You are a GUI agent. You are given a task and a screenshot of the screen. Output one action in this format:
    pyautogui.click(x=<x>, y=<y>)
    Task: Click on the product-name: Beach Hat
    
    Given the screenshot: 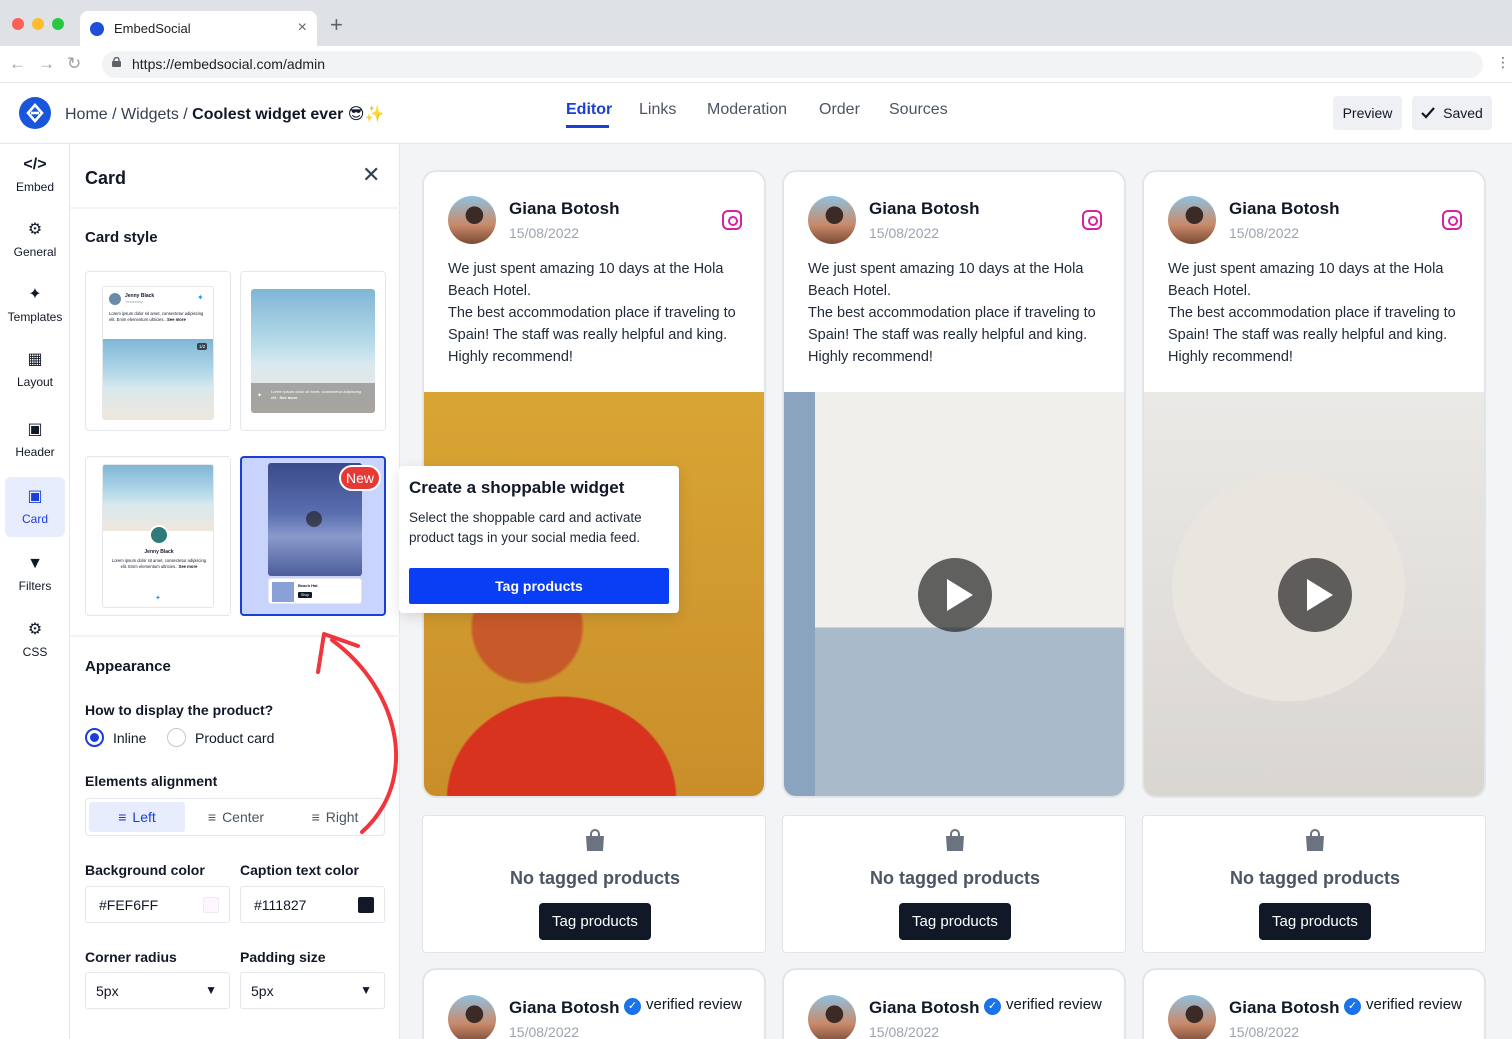 What is the action you would take?
    pyautogui.click(x=308, y=585)
    